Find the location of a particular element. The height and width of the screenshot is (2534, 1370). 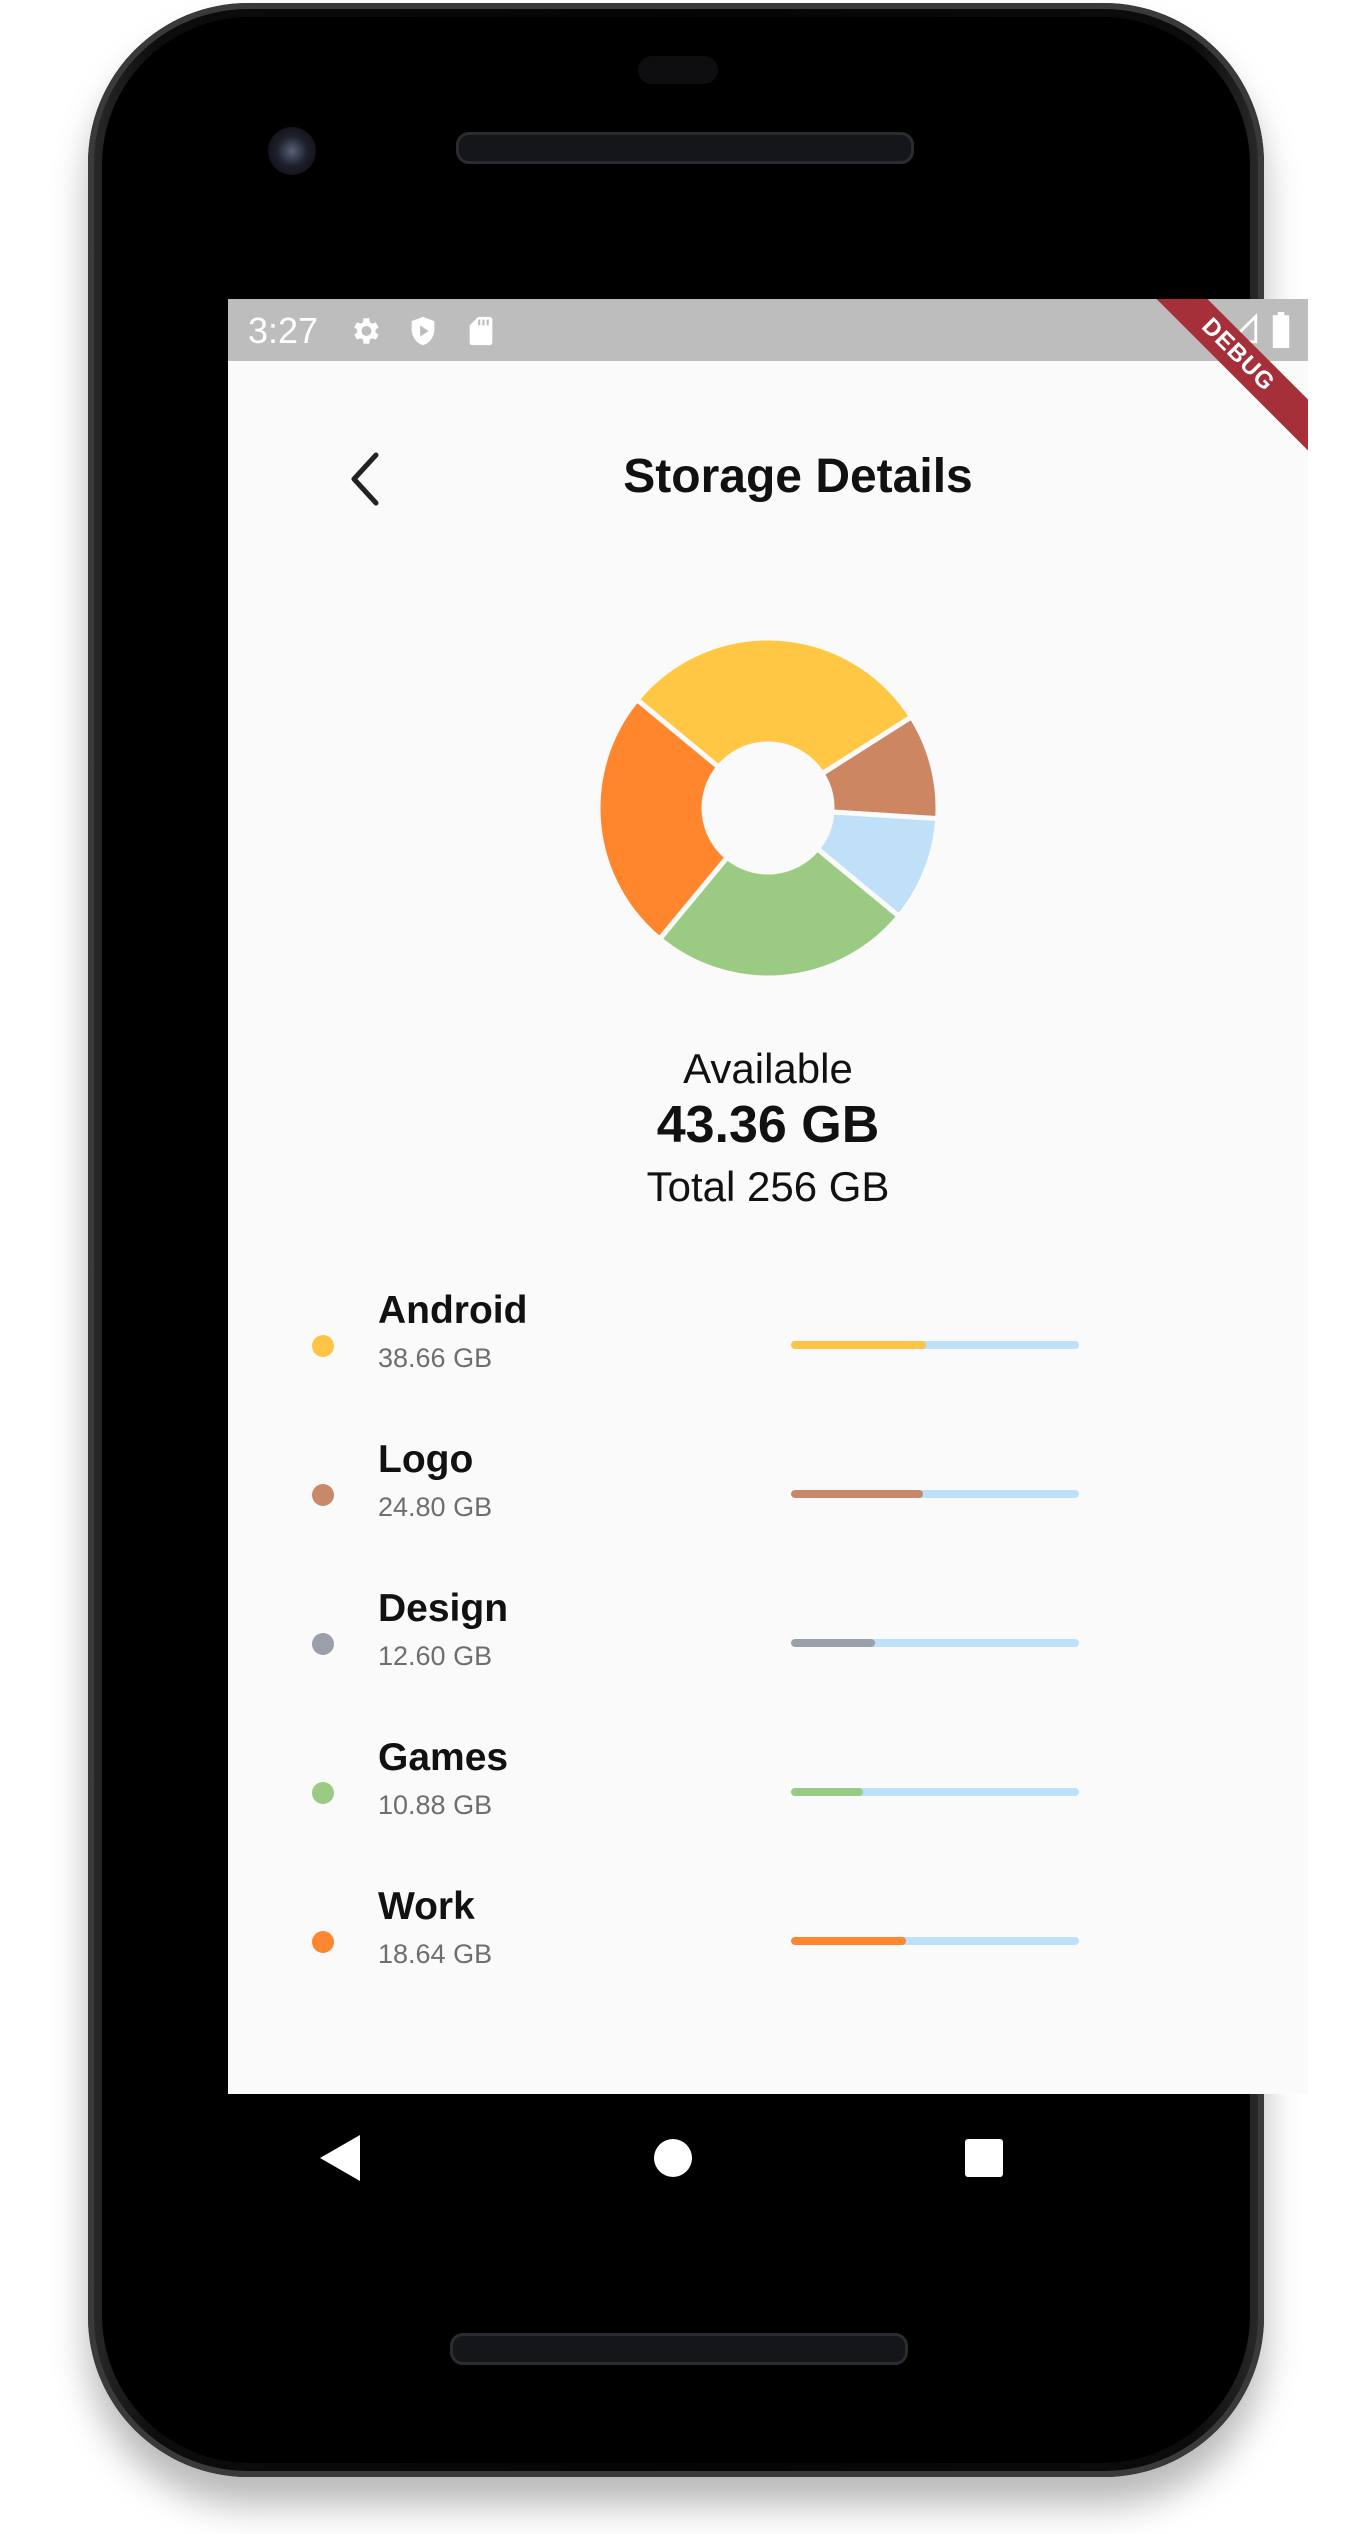

storage-item-work: Work 18.64 GB is located at coordinates (768, 1949).